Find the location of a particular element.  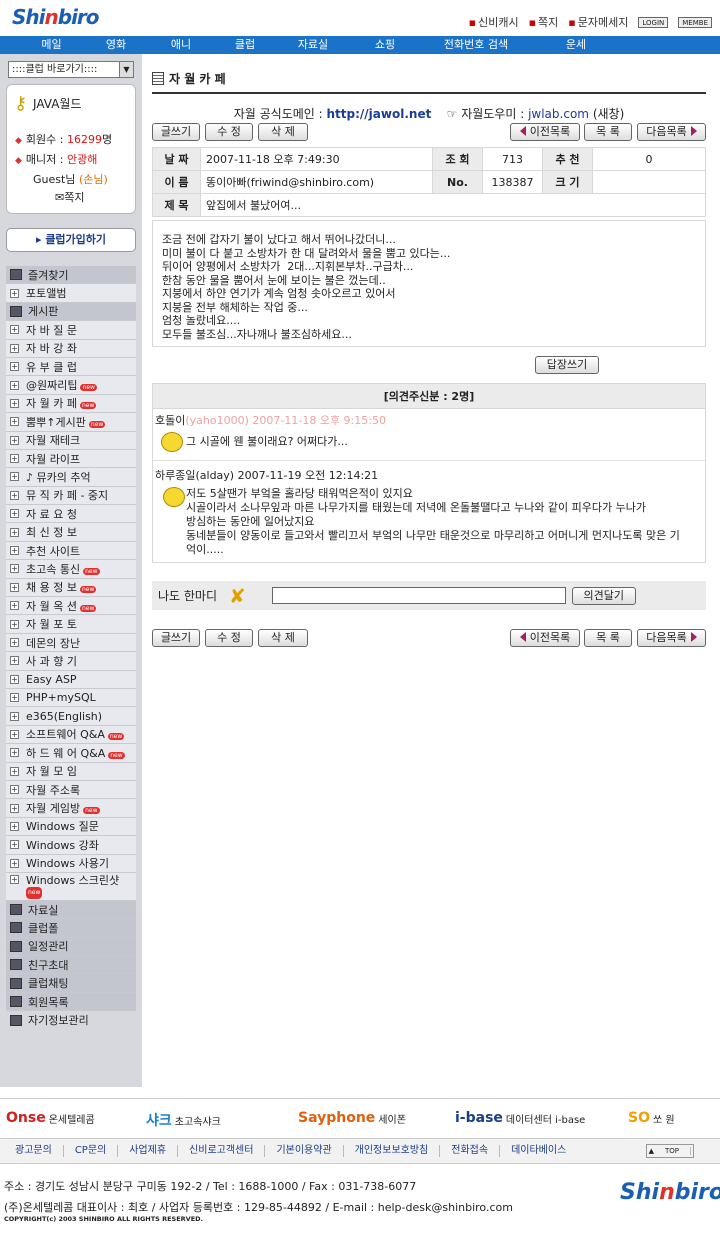

nav-anime: 애니 is located at coordinates (181, 45).